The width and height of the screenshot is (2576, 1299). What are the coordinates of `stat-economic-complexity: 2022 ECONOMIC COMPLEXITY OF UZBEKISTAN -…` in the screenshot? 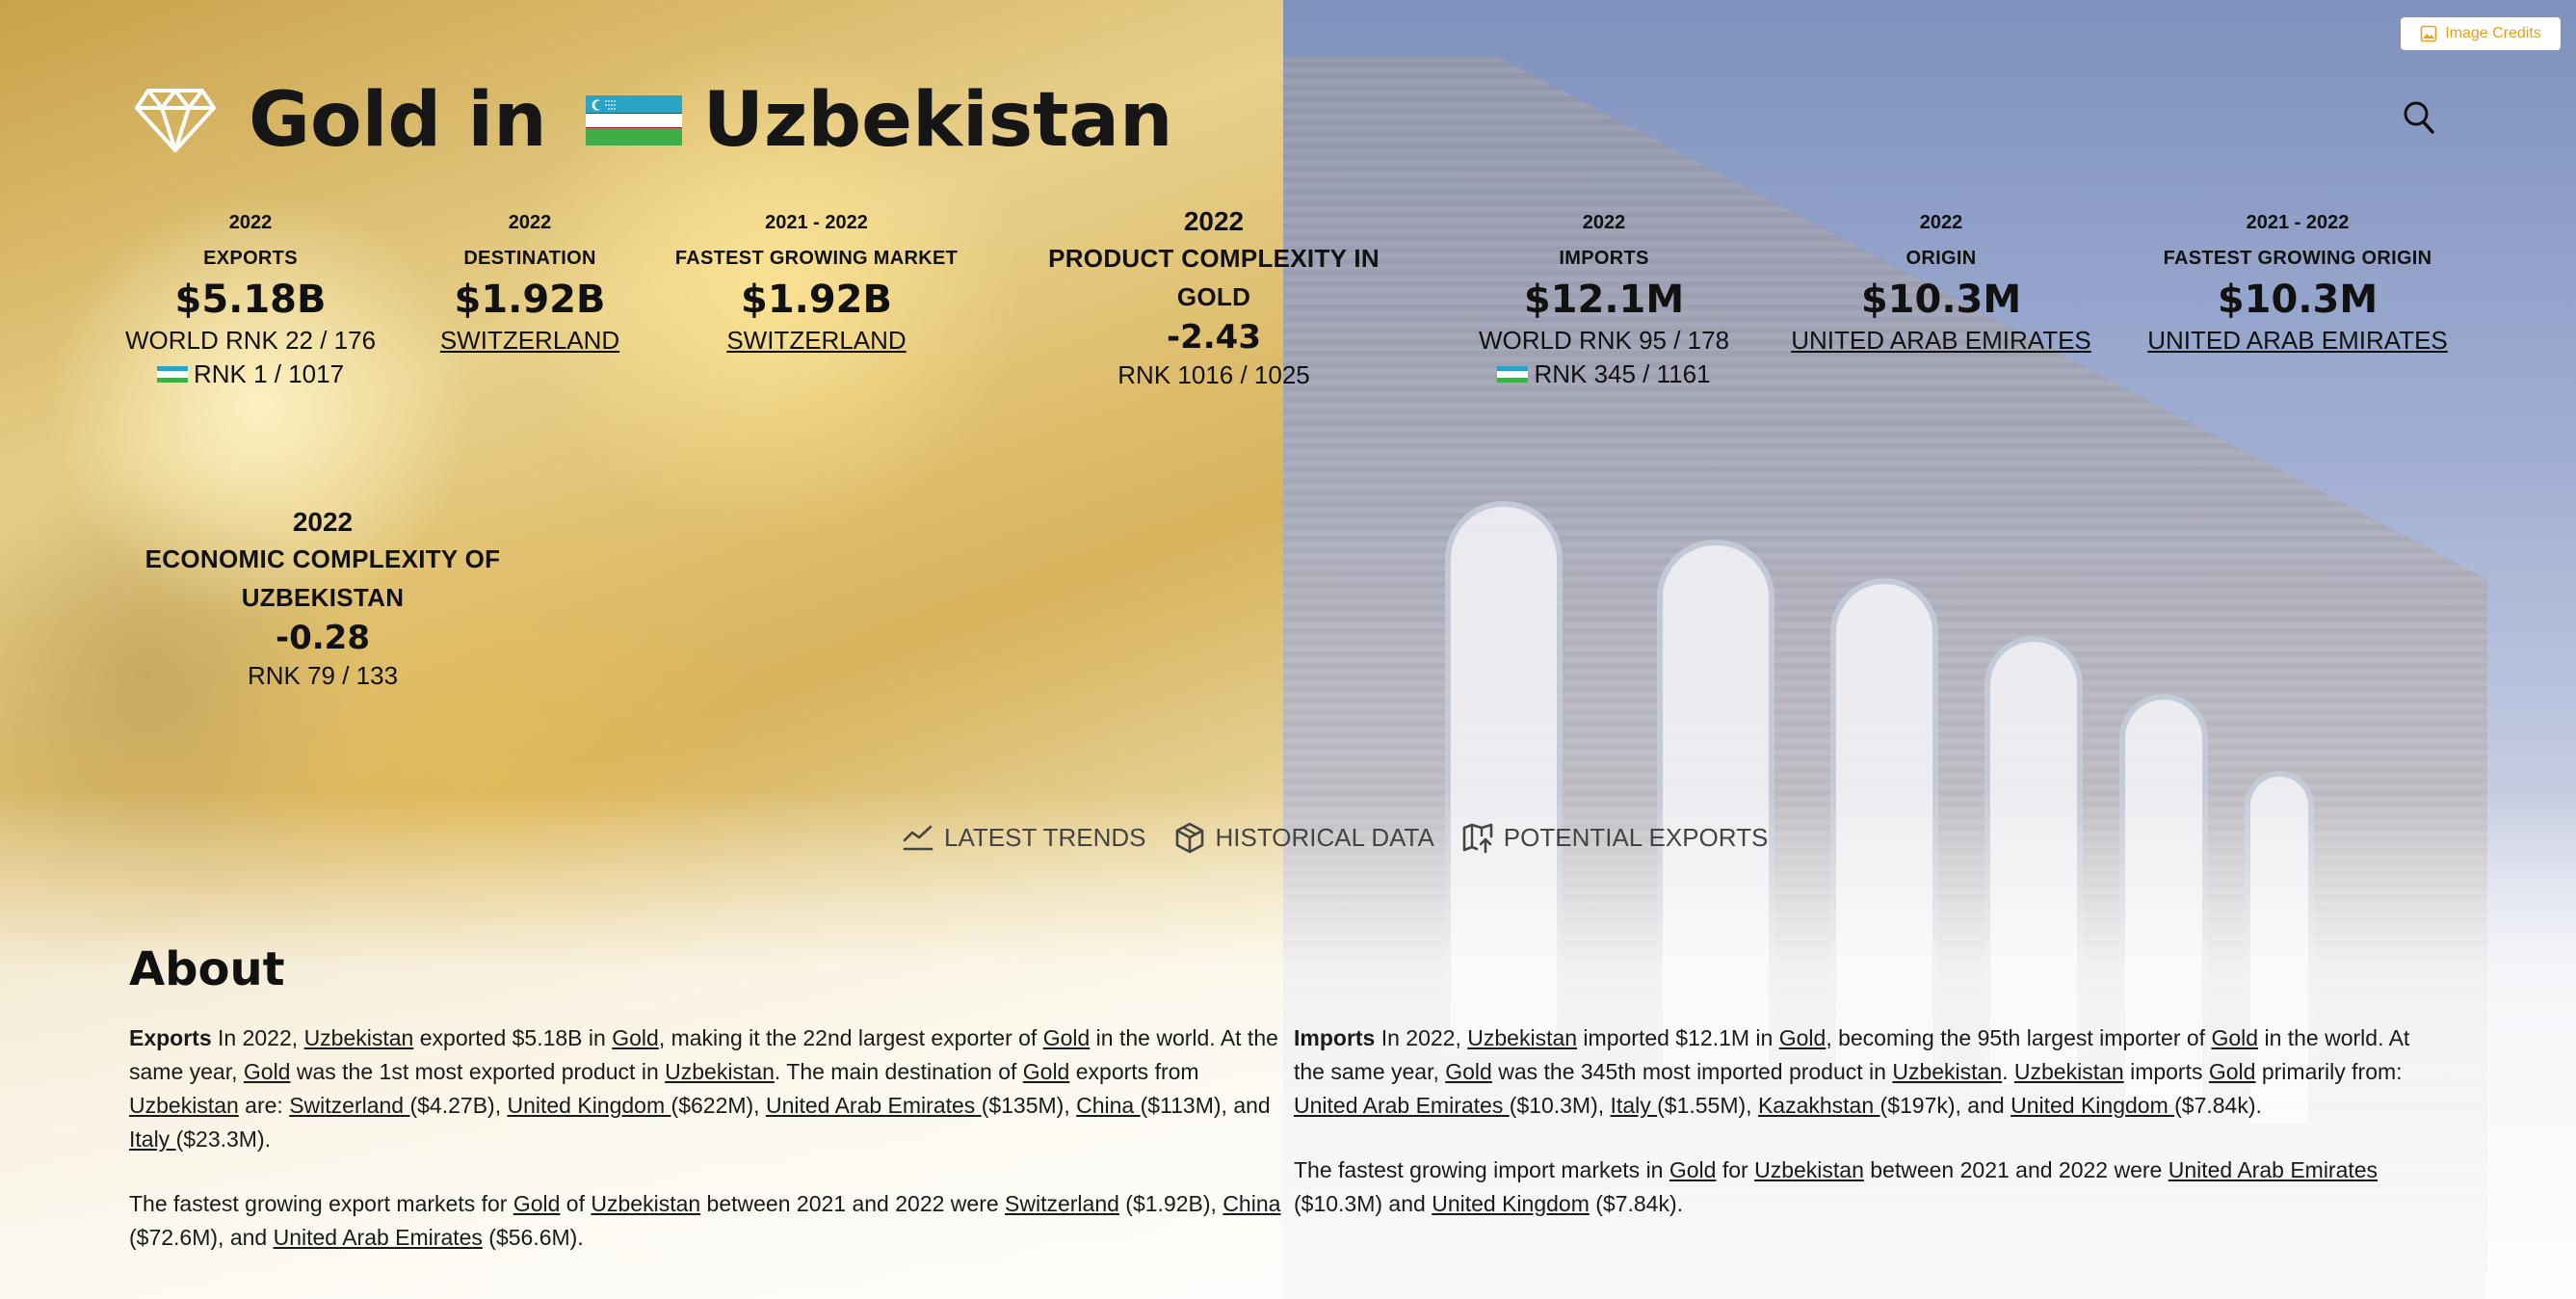 It's located at (323, 599).